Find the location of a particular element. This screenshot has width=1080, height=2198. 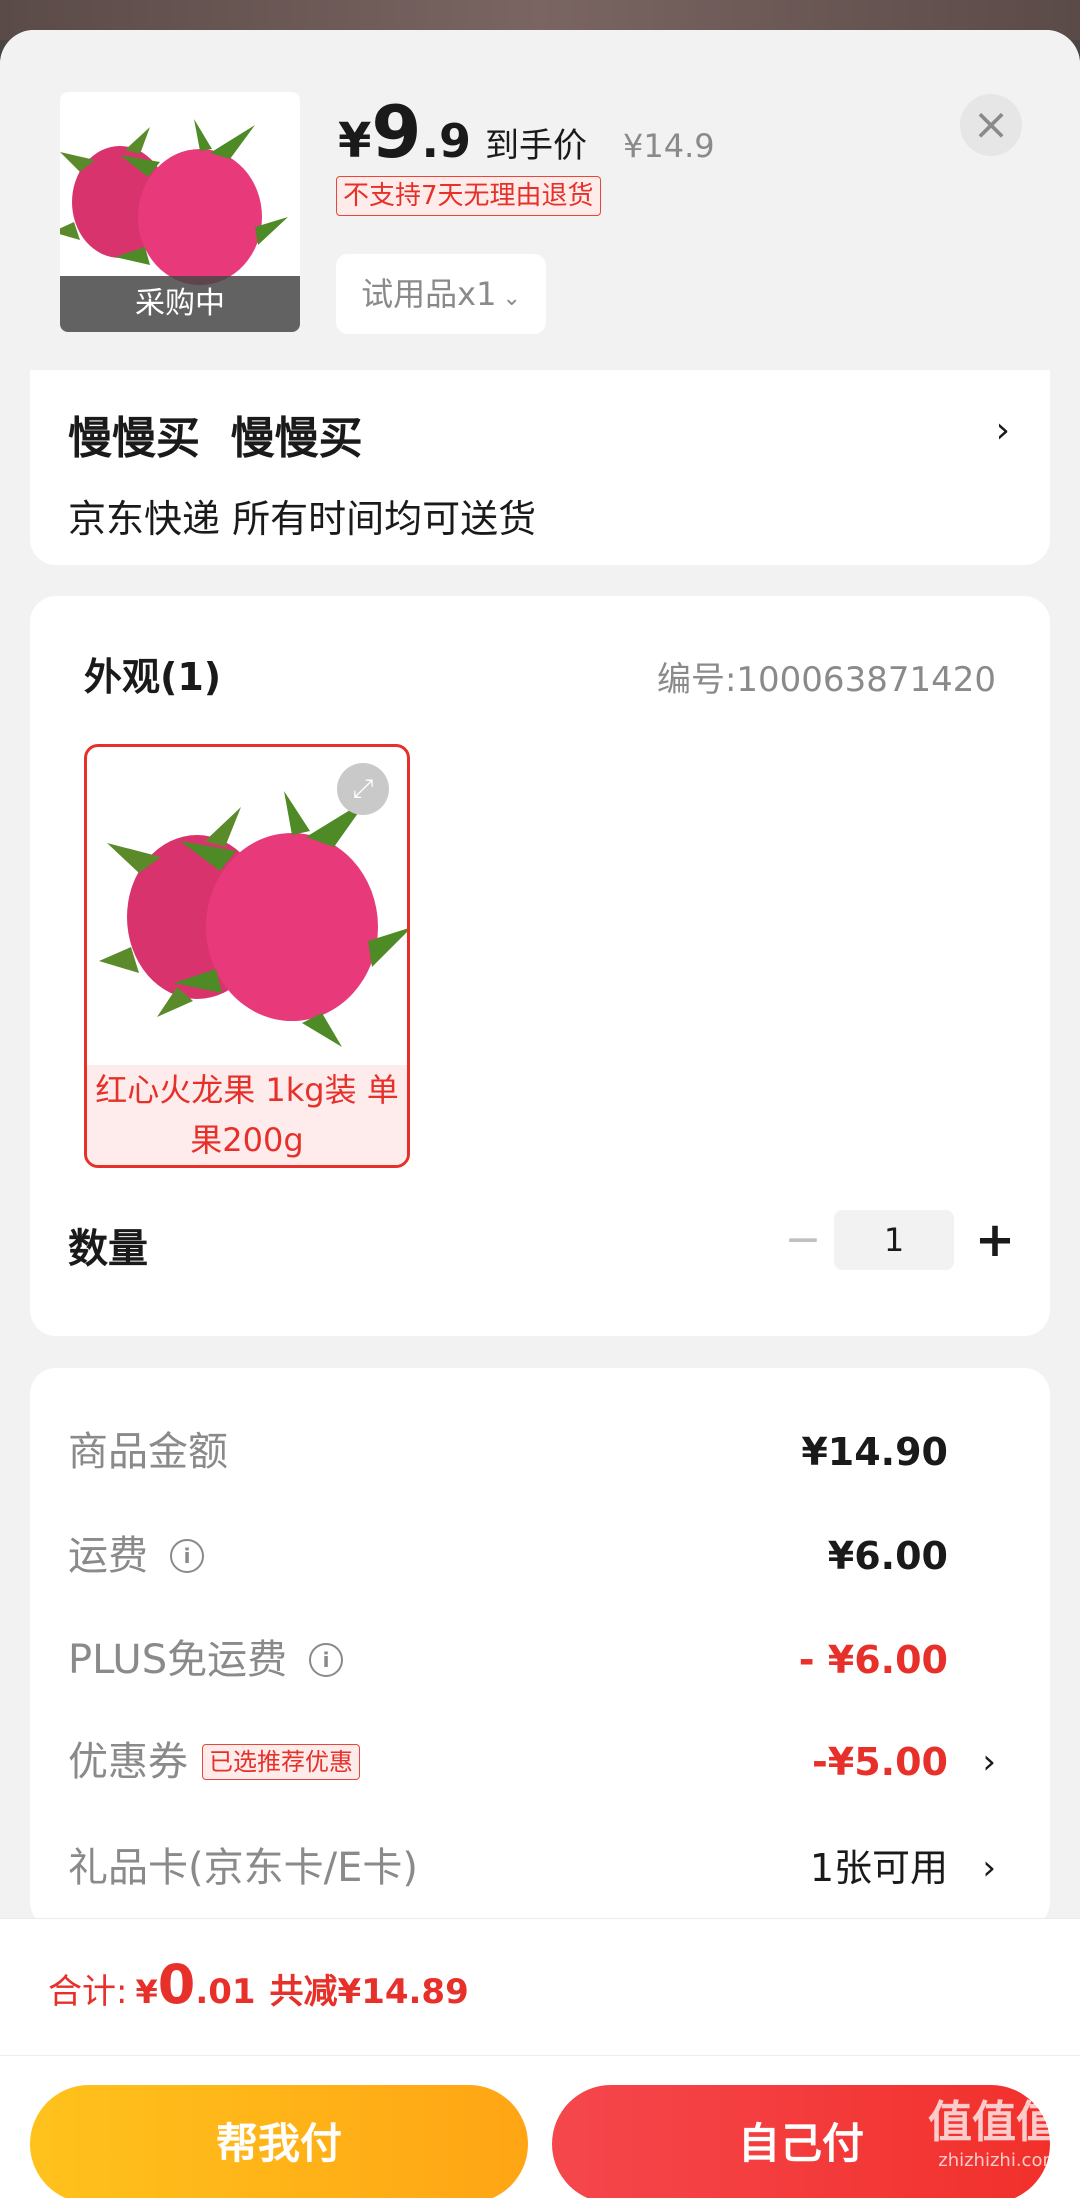

delivery-card: 慢慢买 慢慢买 京东快递 所有时间均可送货 › is located at coordinates (540, 467).